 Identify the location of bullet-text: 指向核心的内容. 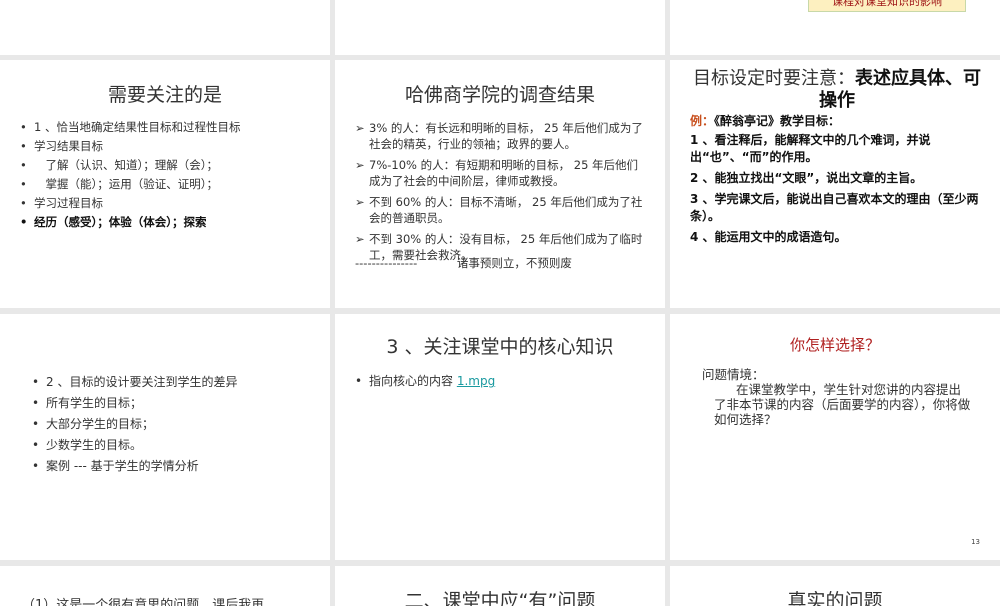
(413, 381).